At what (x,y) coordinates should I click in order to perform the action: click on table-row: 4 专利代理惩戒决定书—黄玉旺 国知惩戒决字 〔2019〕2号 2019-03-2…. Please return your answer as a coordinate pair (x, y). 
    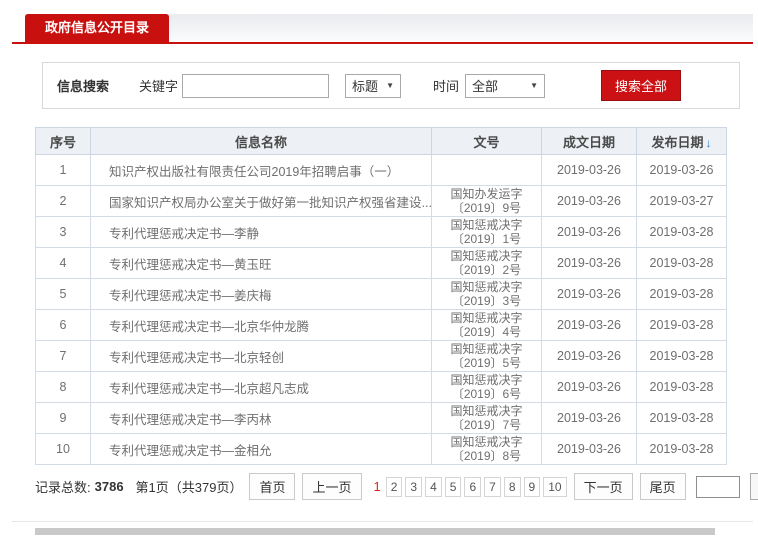
    Looking at the image, I should click on (381, 263).